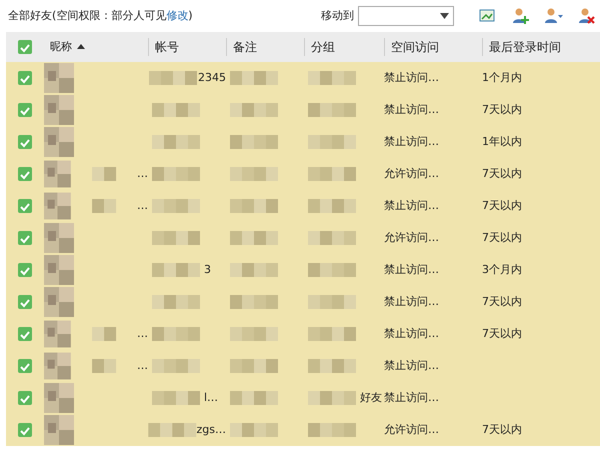 This screenshot has height=458, width=600. Describe the element at coordinates (433, 47) in the screenshot. I see `column-header: 空间访问` at that location.